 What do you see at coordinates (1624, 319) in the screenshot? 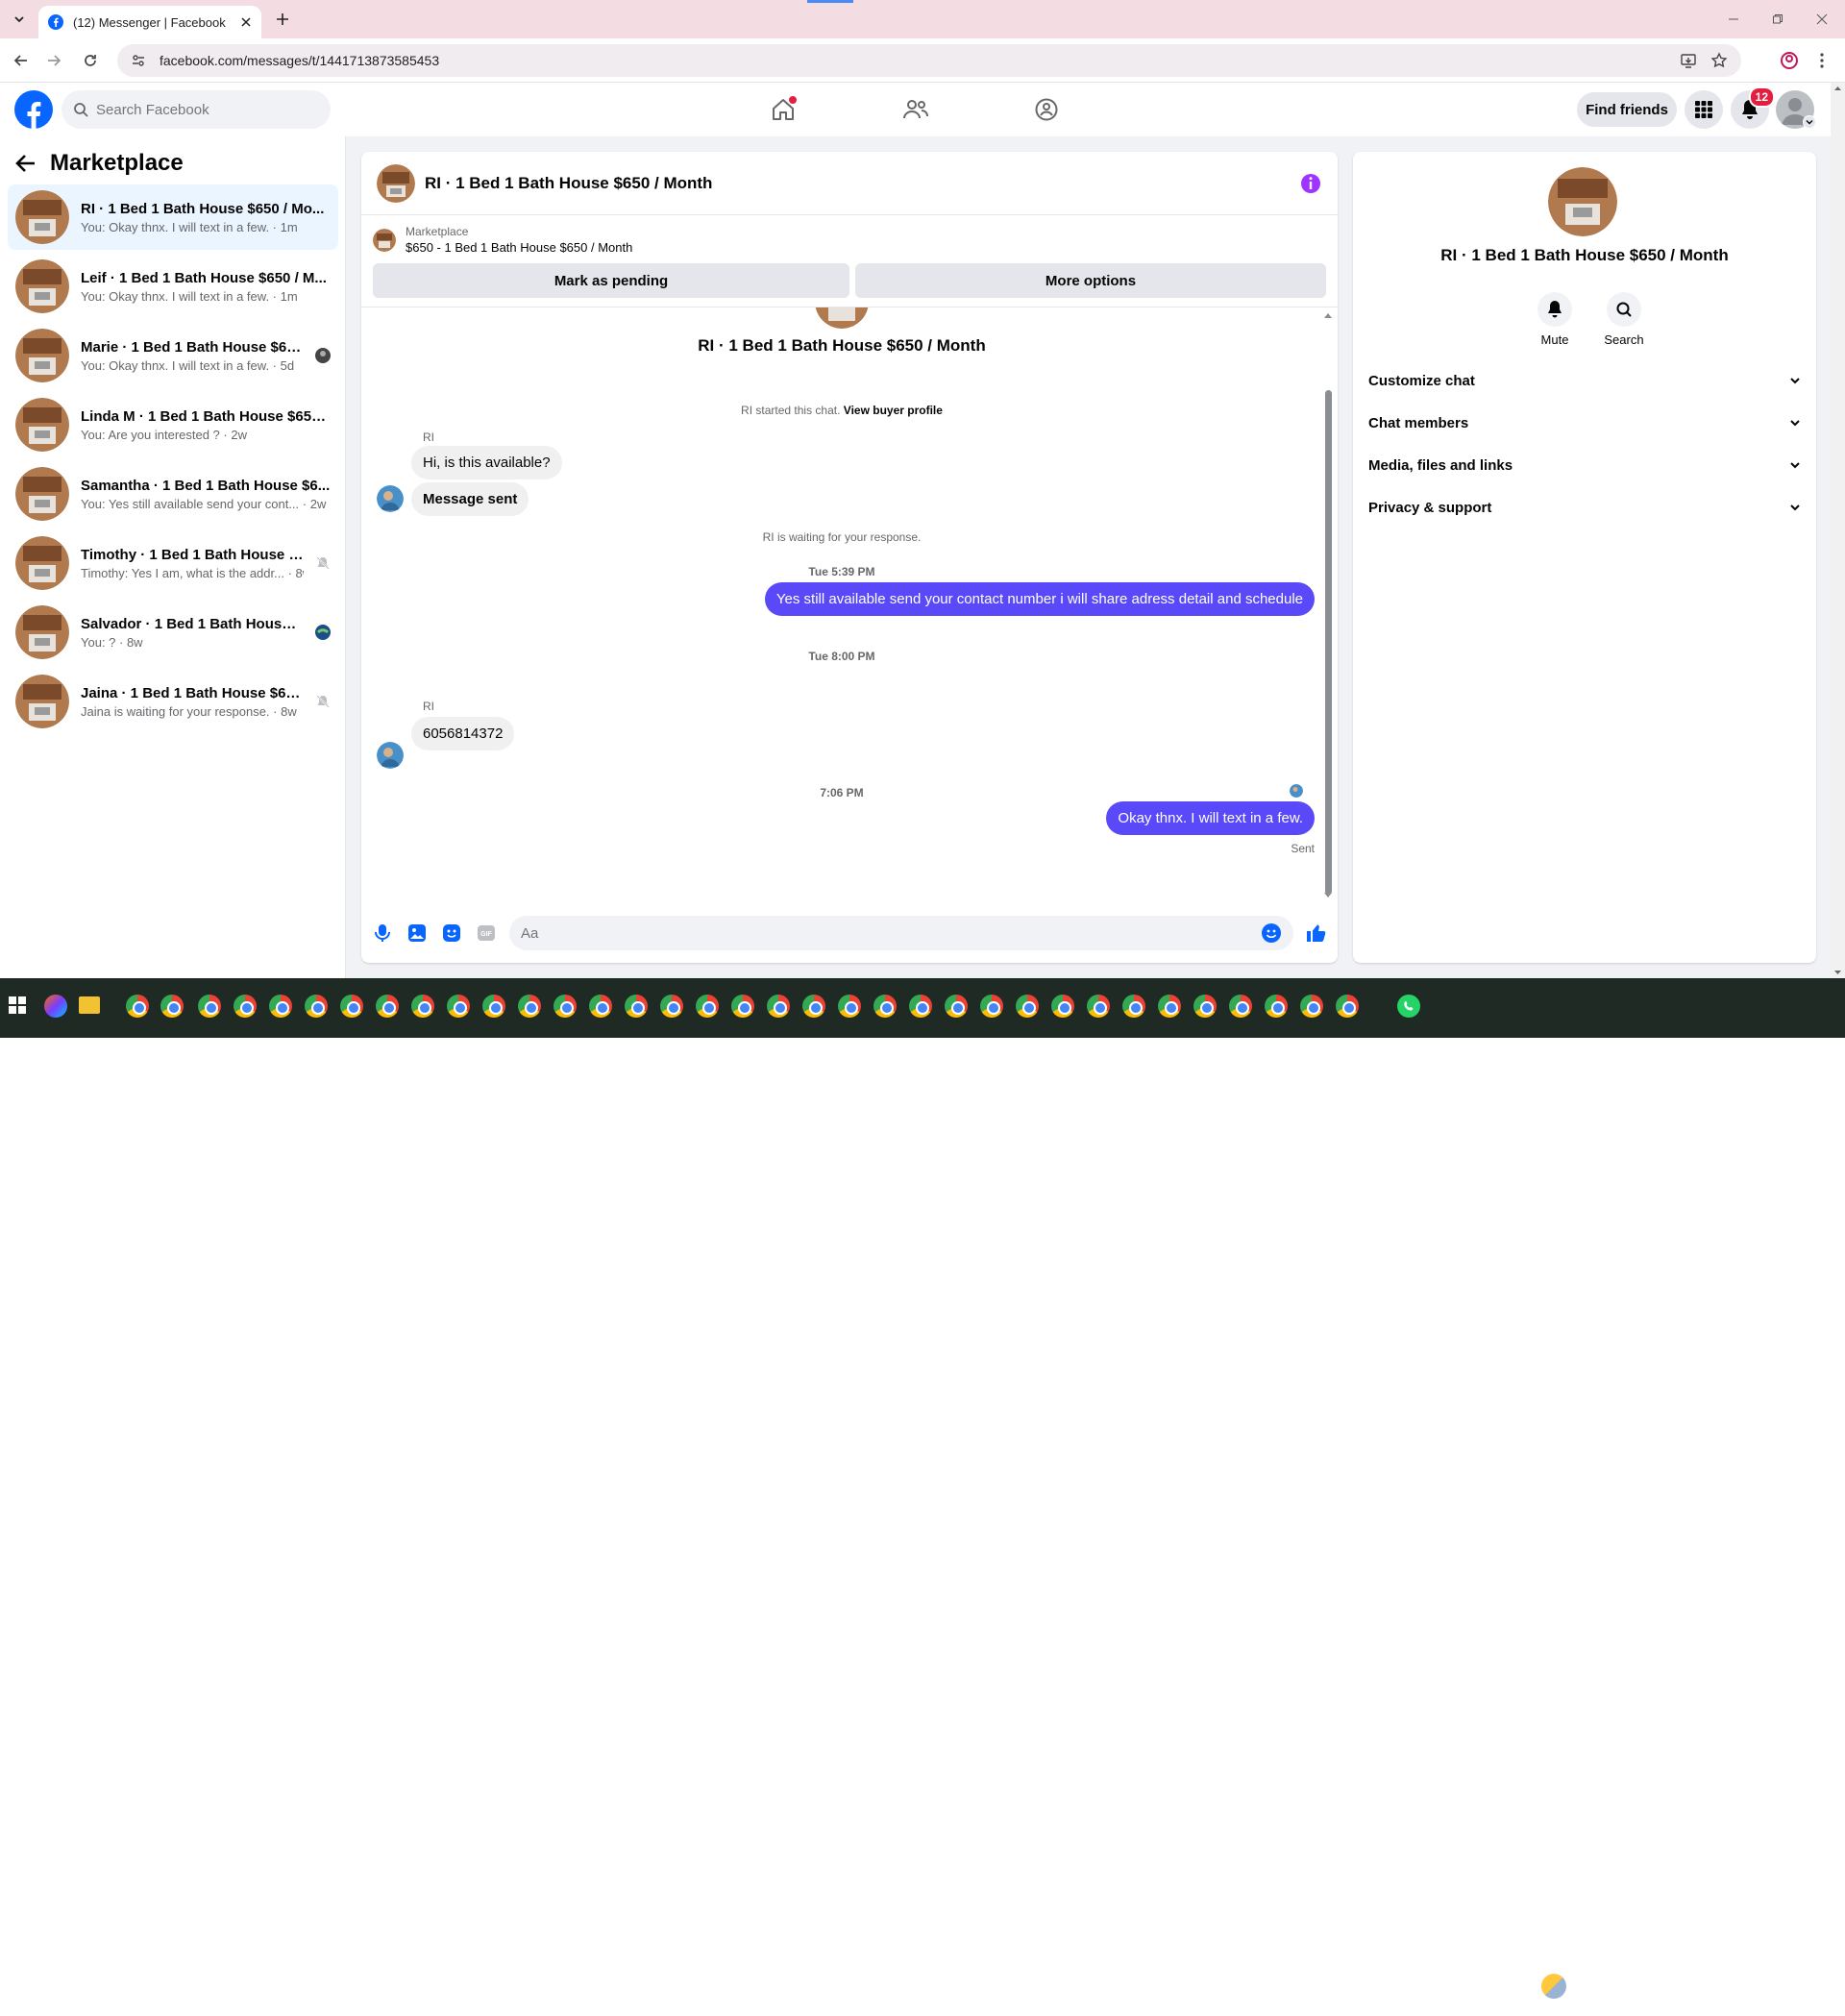
I see `search-action: Search` at bounding box center [1624, 319].